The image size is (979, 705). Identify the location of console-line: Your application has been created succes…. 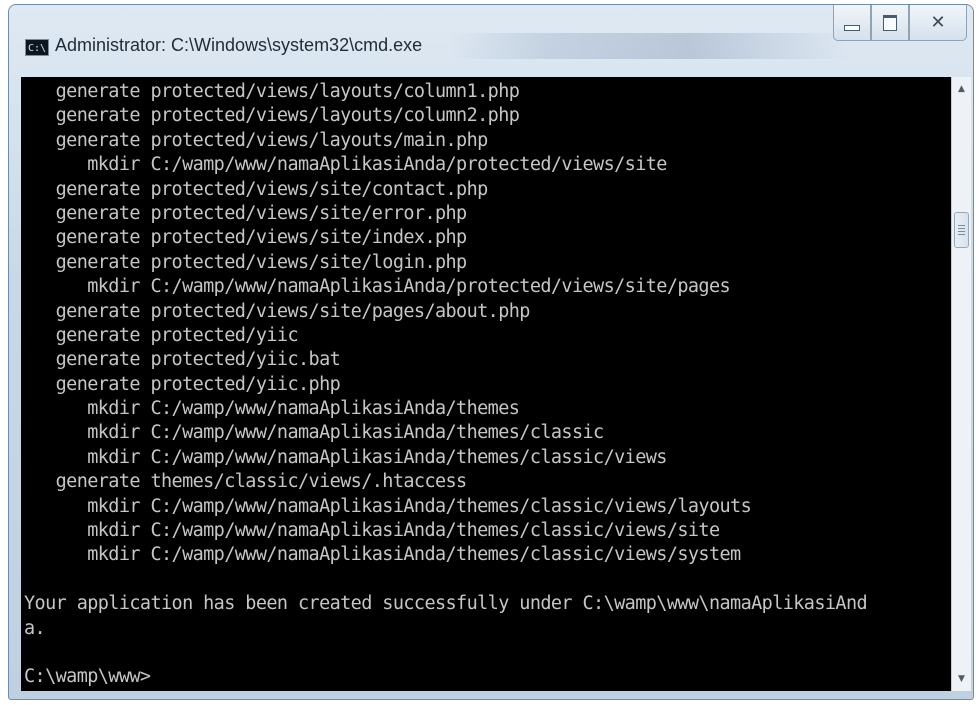
(446, 604).